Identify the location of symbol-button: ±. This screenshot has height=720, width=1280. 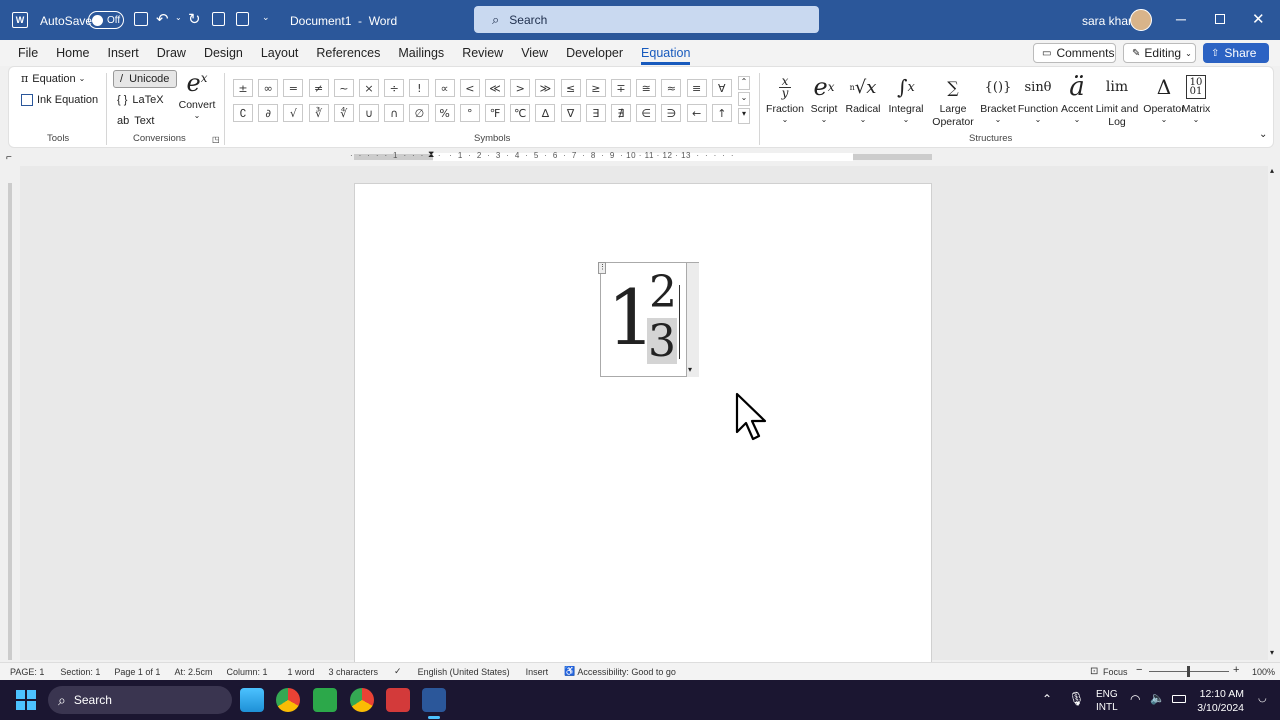
(243, 88).